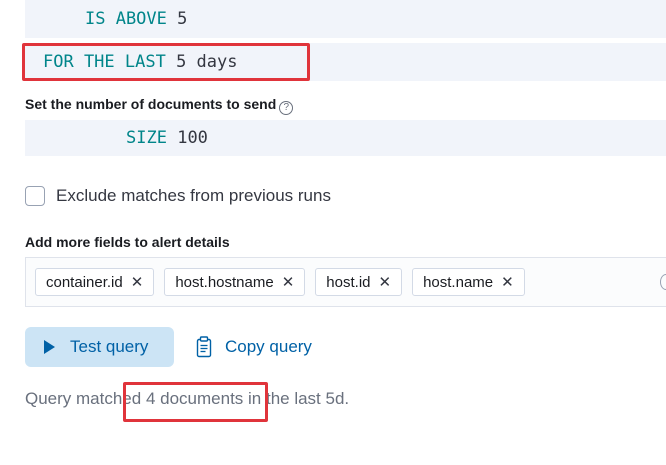  I want to click on for-the-last-keyword: FOR THE LAST, so click(104, 62).